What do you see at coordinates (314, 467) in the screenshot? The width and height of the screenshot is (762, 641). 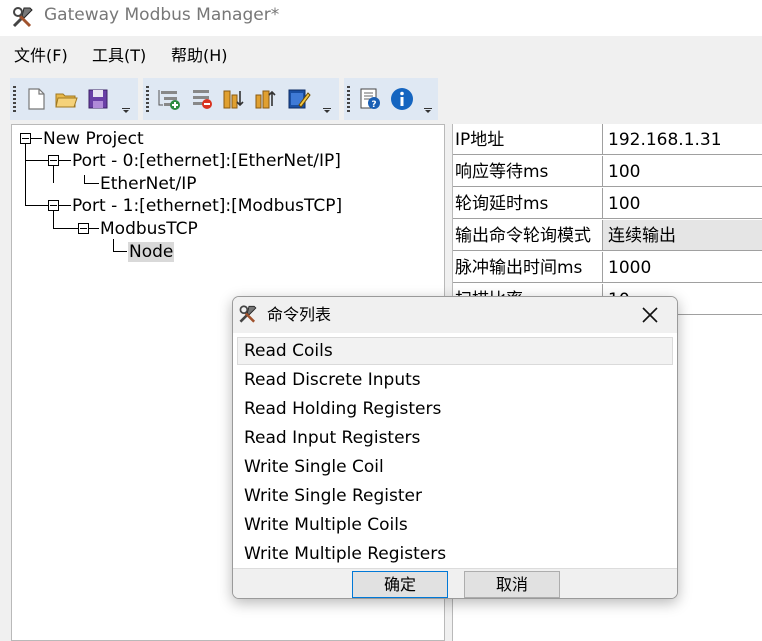 I see `command-label: Write Single Coil` at bounding box center [314, 467].